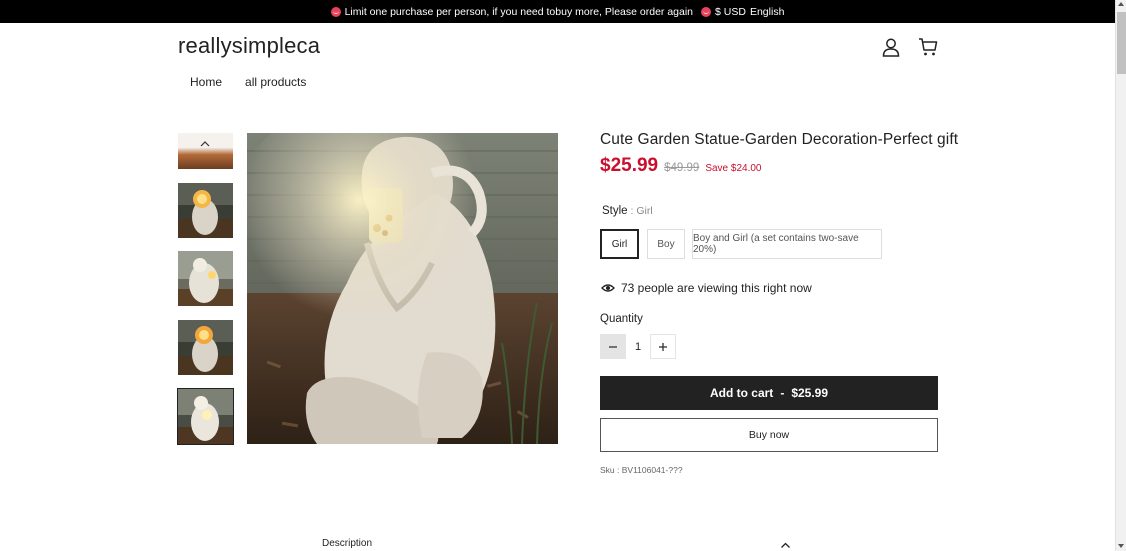 The width and height of the screenshot is (1126, 551). Describe the element at coordinates (206, 82) in the screenshot. I see `nav-item-home: Home` at that location.